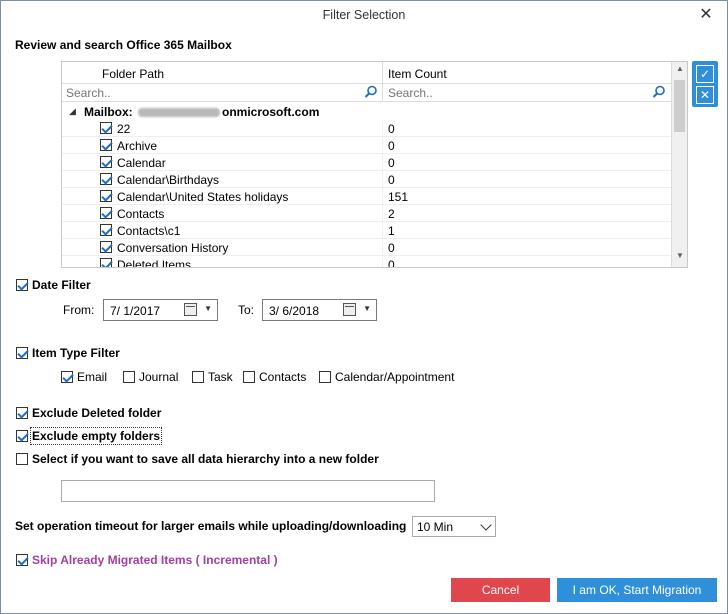  Describe the element at coordinates (454, 526) in the screenshot. I see `timeout-select: 10 Min` at that location.